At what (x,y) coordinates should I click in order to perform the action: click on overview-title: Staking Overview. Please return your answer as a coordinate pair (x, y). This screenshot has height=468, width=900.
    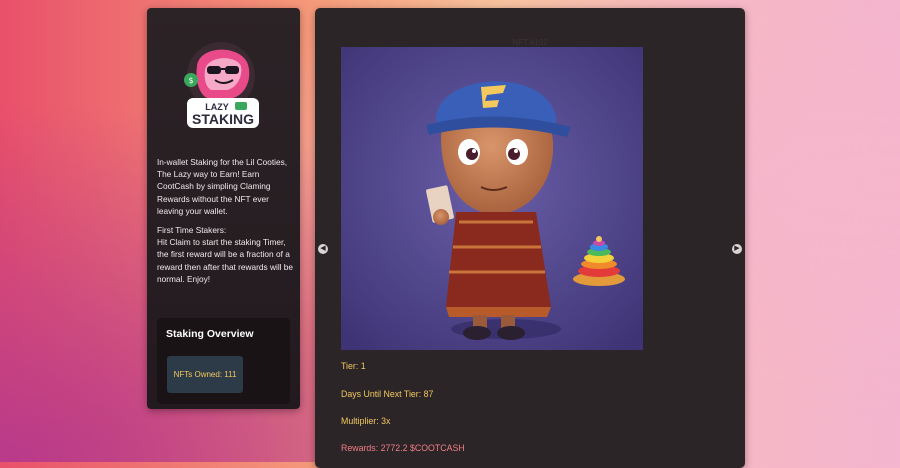
    Looking at the image, I should click on (210, 334).